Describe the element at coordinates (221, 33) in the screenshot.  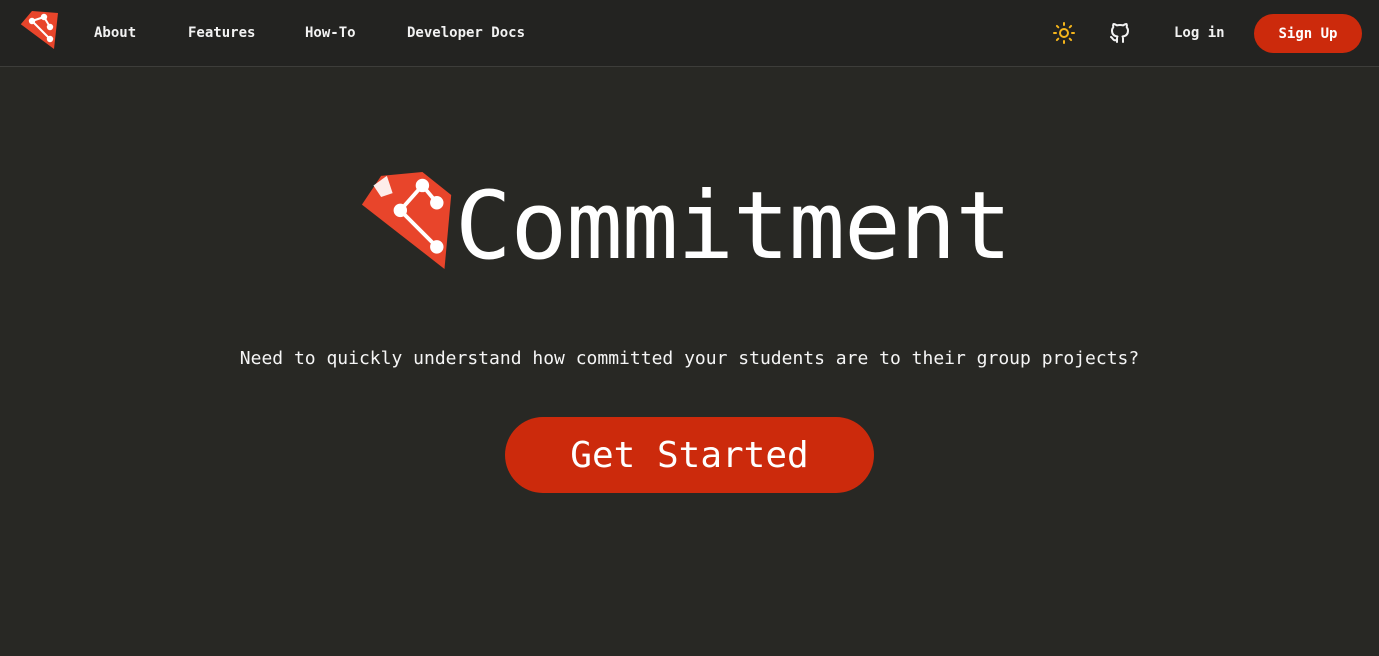
I see `nav-link-features: Features` at that location.